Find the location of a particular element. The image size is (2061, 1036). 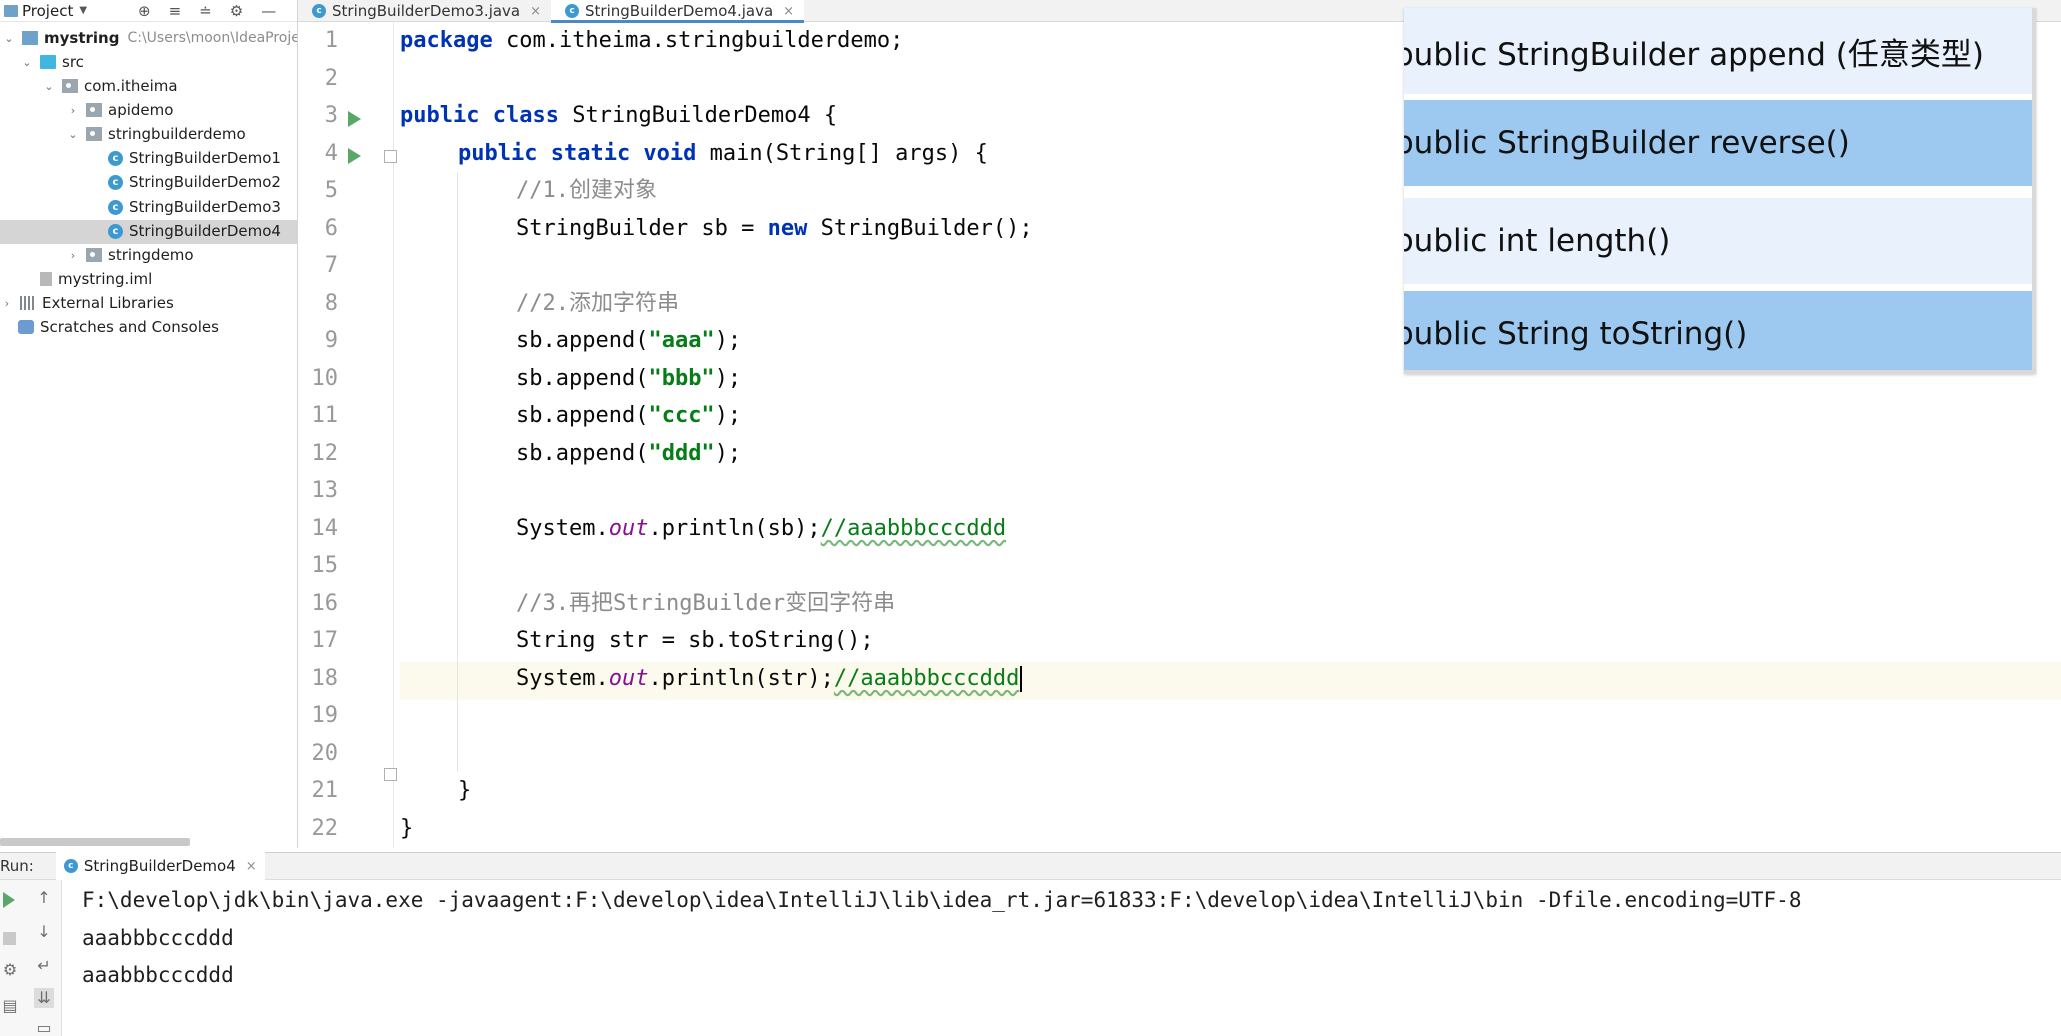

expand-all-icon: ≡ is located at coordinates (175, 11).